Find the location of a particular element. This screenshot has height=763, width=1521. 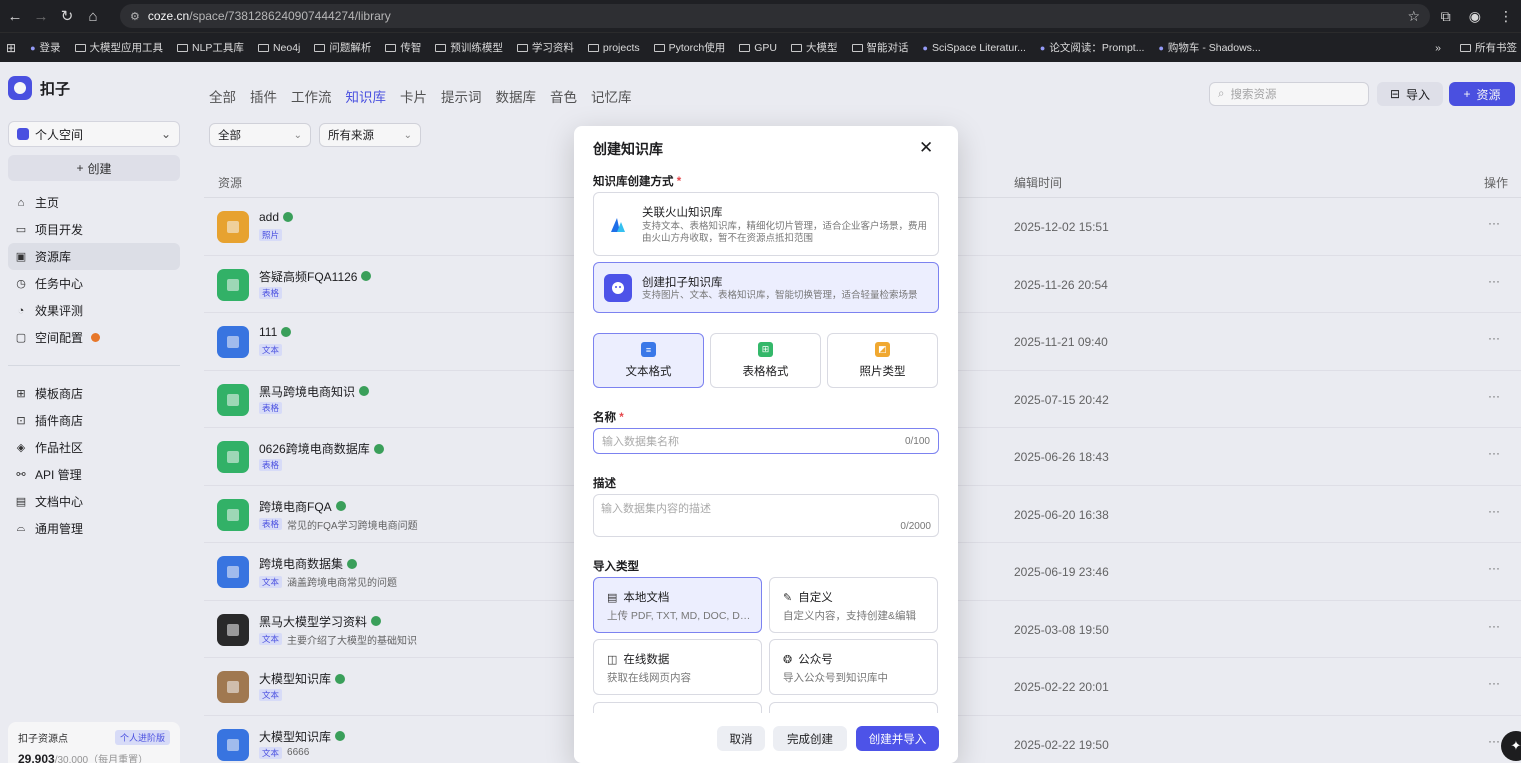

custom-edit-icon: ✎ is located at coordinates (788, 597).